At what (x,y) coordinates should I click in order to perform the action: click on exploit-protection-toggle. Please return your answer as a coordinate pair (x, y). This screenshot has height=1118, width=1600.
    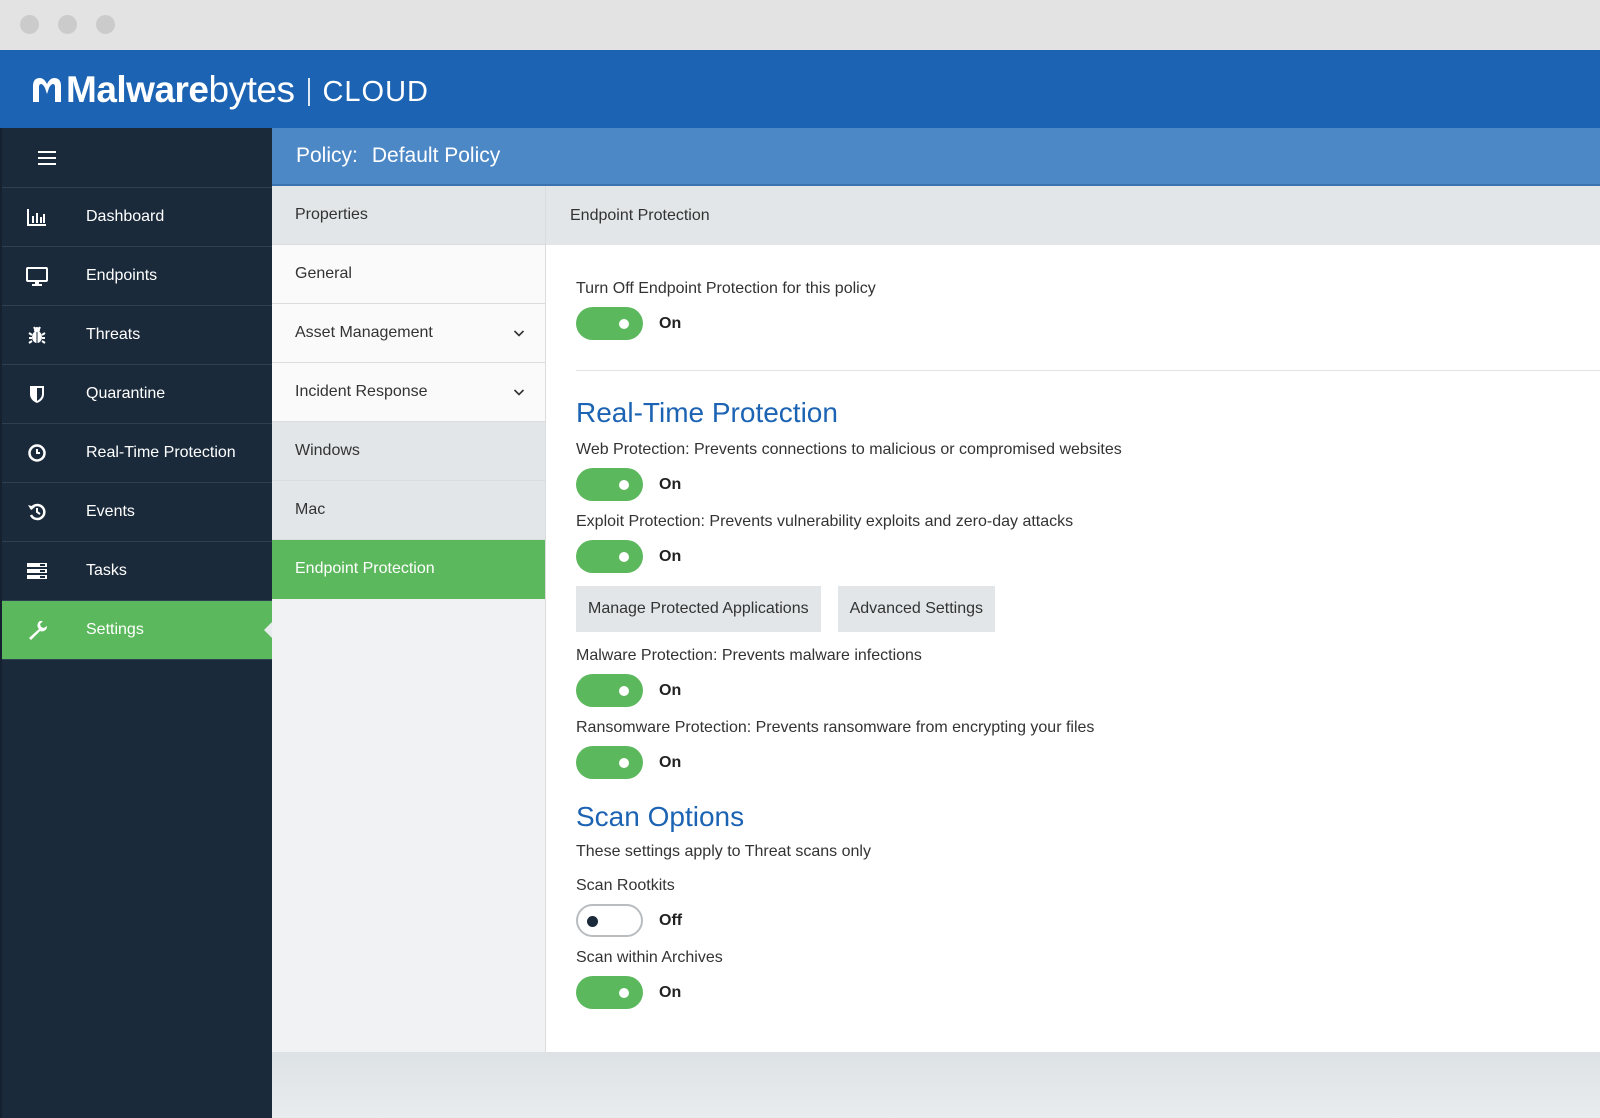
    Looking at the image, I should click on (609, 556).